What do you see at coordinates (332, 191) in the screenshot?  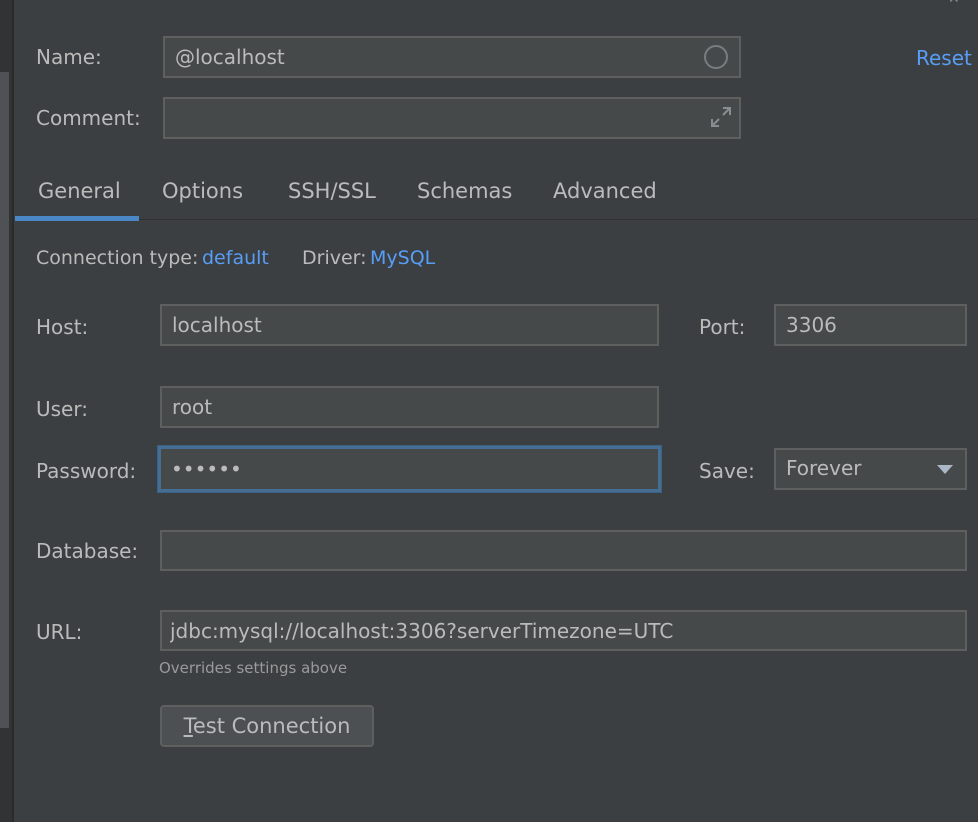 I see `tab-ssh-ssl: SSH/SSL` at bounding box center [332, 191].